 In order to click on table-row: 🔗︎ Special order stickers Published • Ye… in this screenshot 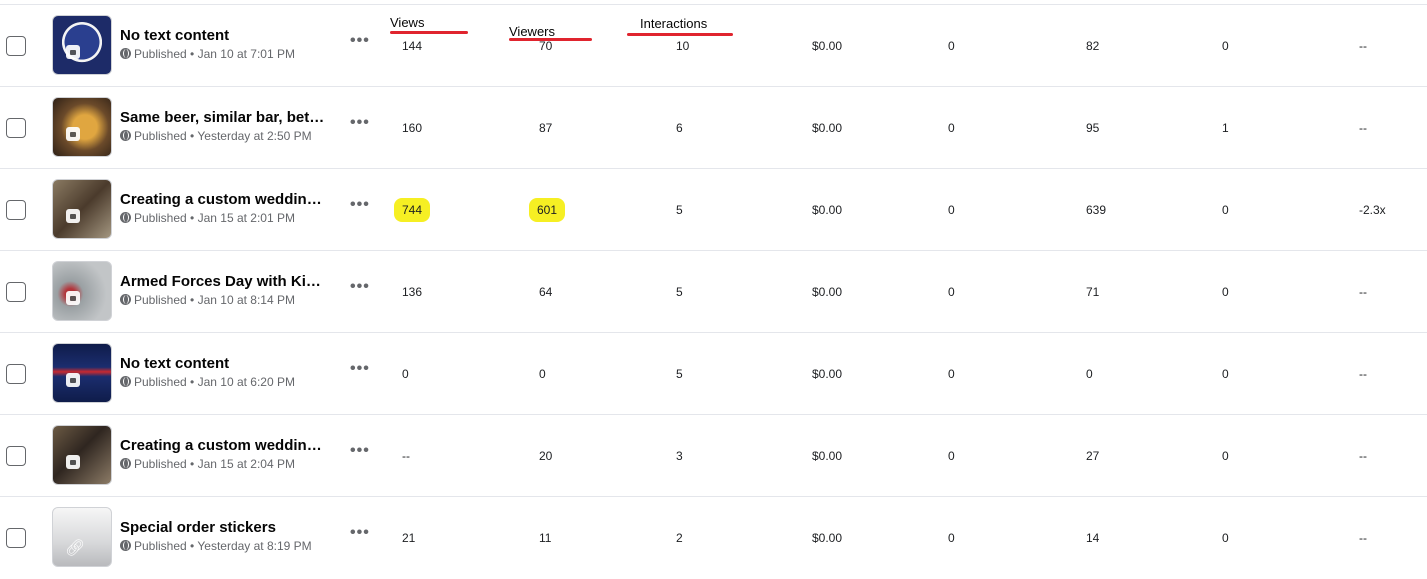, I will do `click(713, 537)`.